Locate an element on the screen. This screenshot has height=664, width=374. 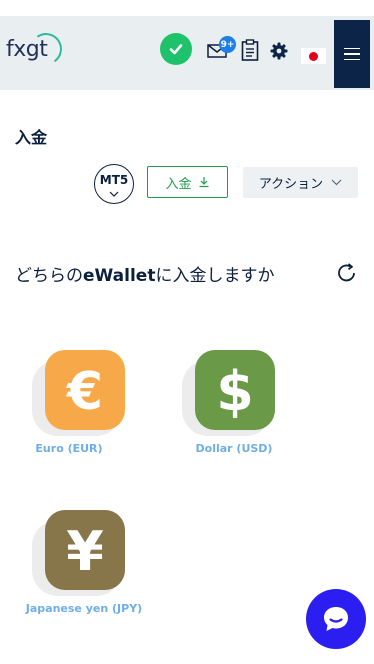
currency-card-jpy: ¥ Japanese yen (JPY) is located at coordinates (71, 557).